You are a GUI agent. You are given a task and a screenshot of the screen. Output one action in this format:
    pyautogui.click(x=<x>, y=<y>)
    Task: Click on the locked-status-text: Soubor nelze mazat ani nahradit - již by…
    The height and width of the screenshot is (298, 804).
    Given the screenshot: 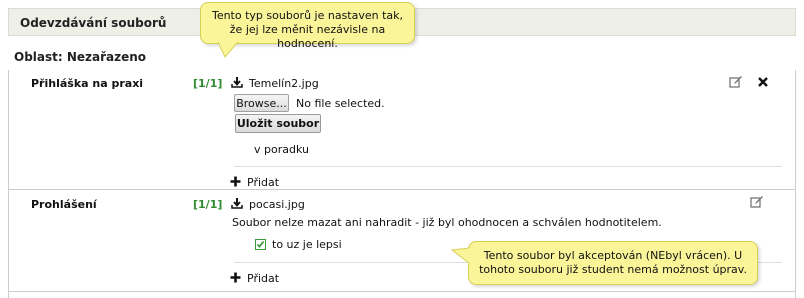 What is the action you would take?
    pyautogui.click(x=447, y=222)
    